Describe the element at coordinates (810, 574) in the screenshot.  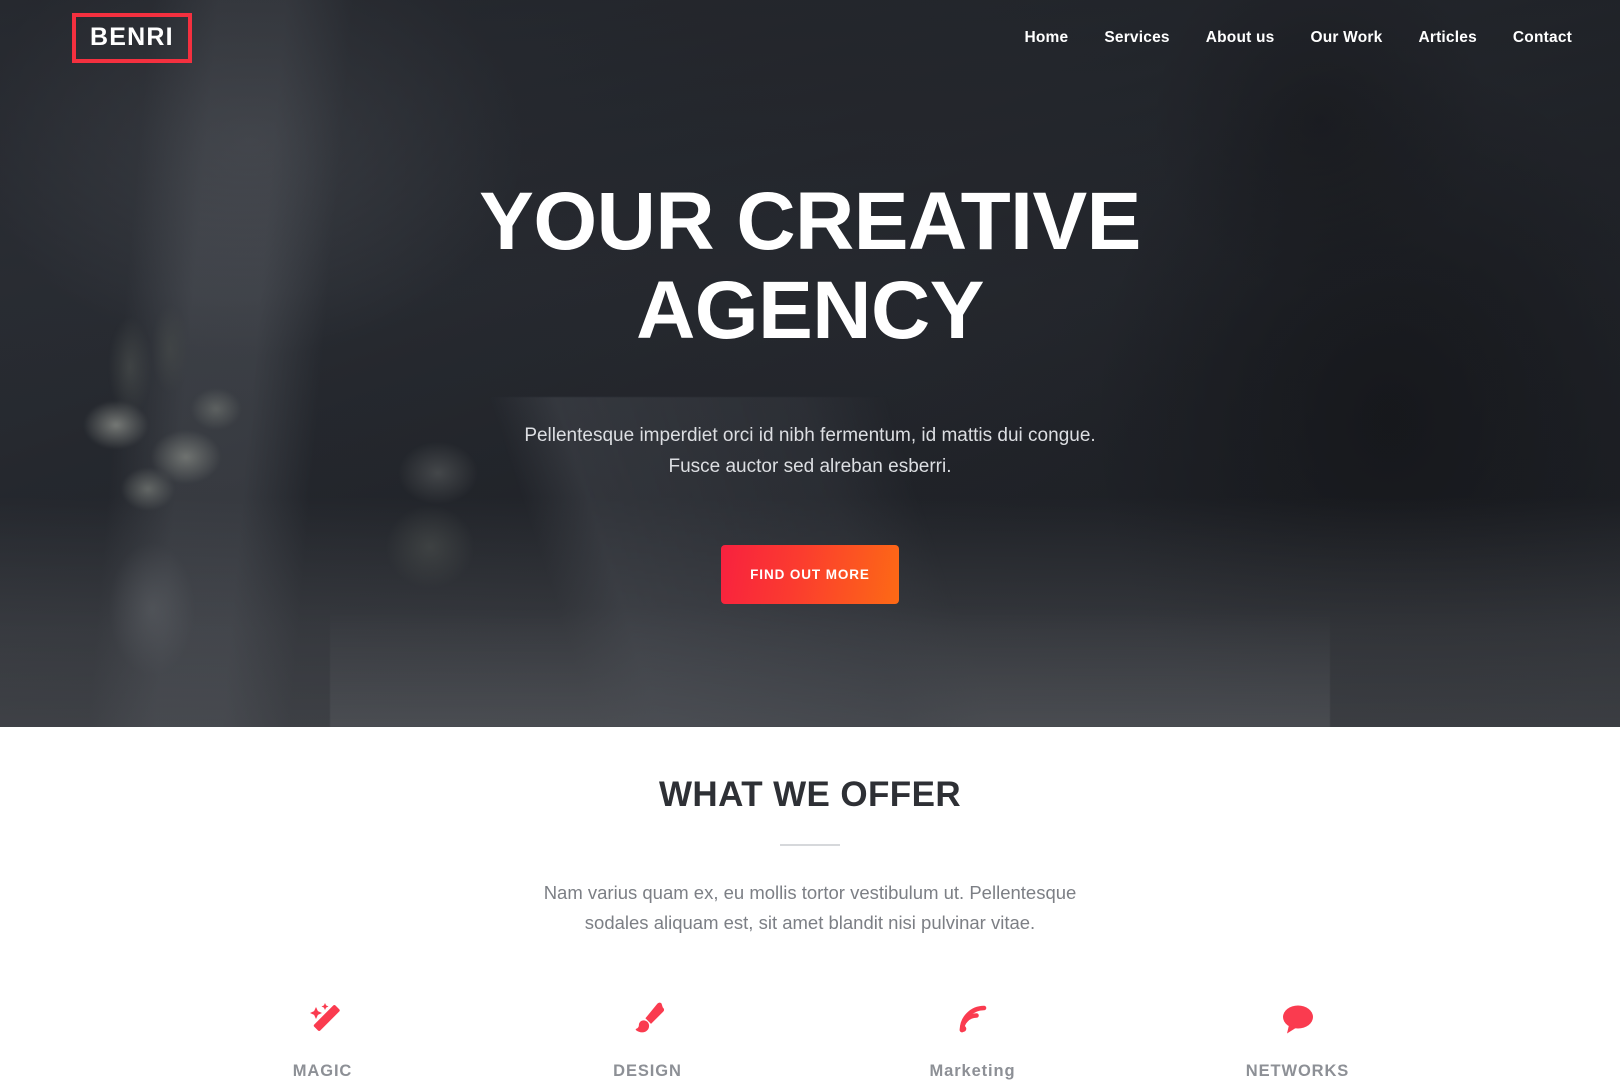
I see `find-out-more-button: FIND OUT MORE` at that location.